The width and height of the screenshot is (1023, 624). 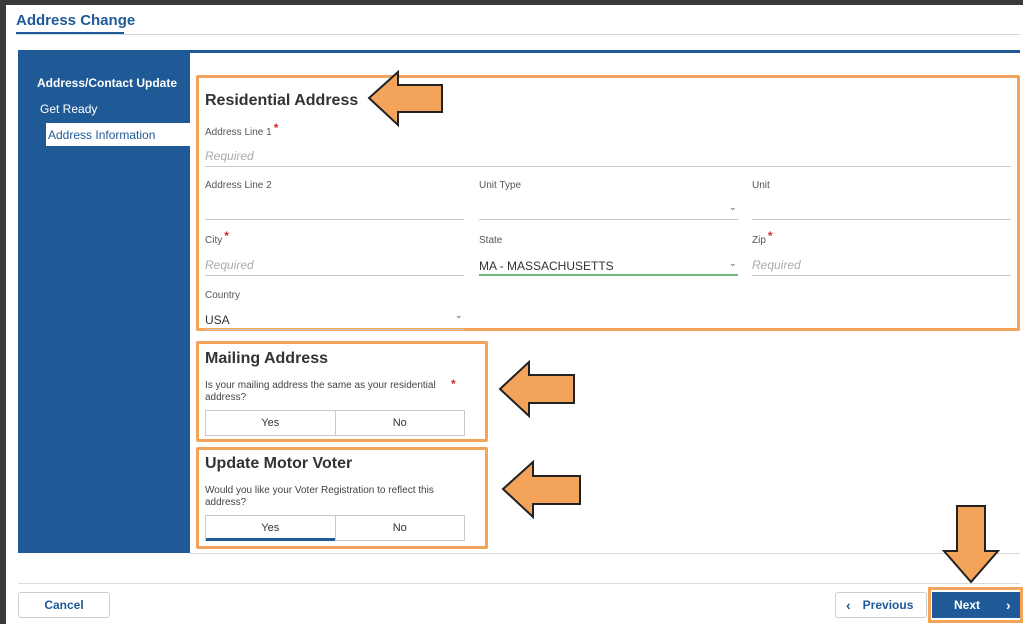 I want to click on sidebar-item-get-ready: Get Ready, so click(x=68, y=109).